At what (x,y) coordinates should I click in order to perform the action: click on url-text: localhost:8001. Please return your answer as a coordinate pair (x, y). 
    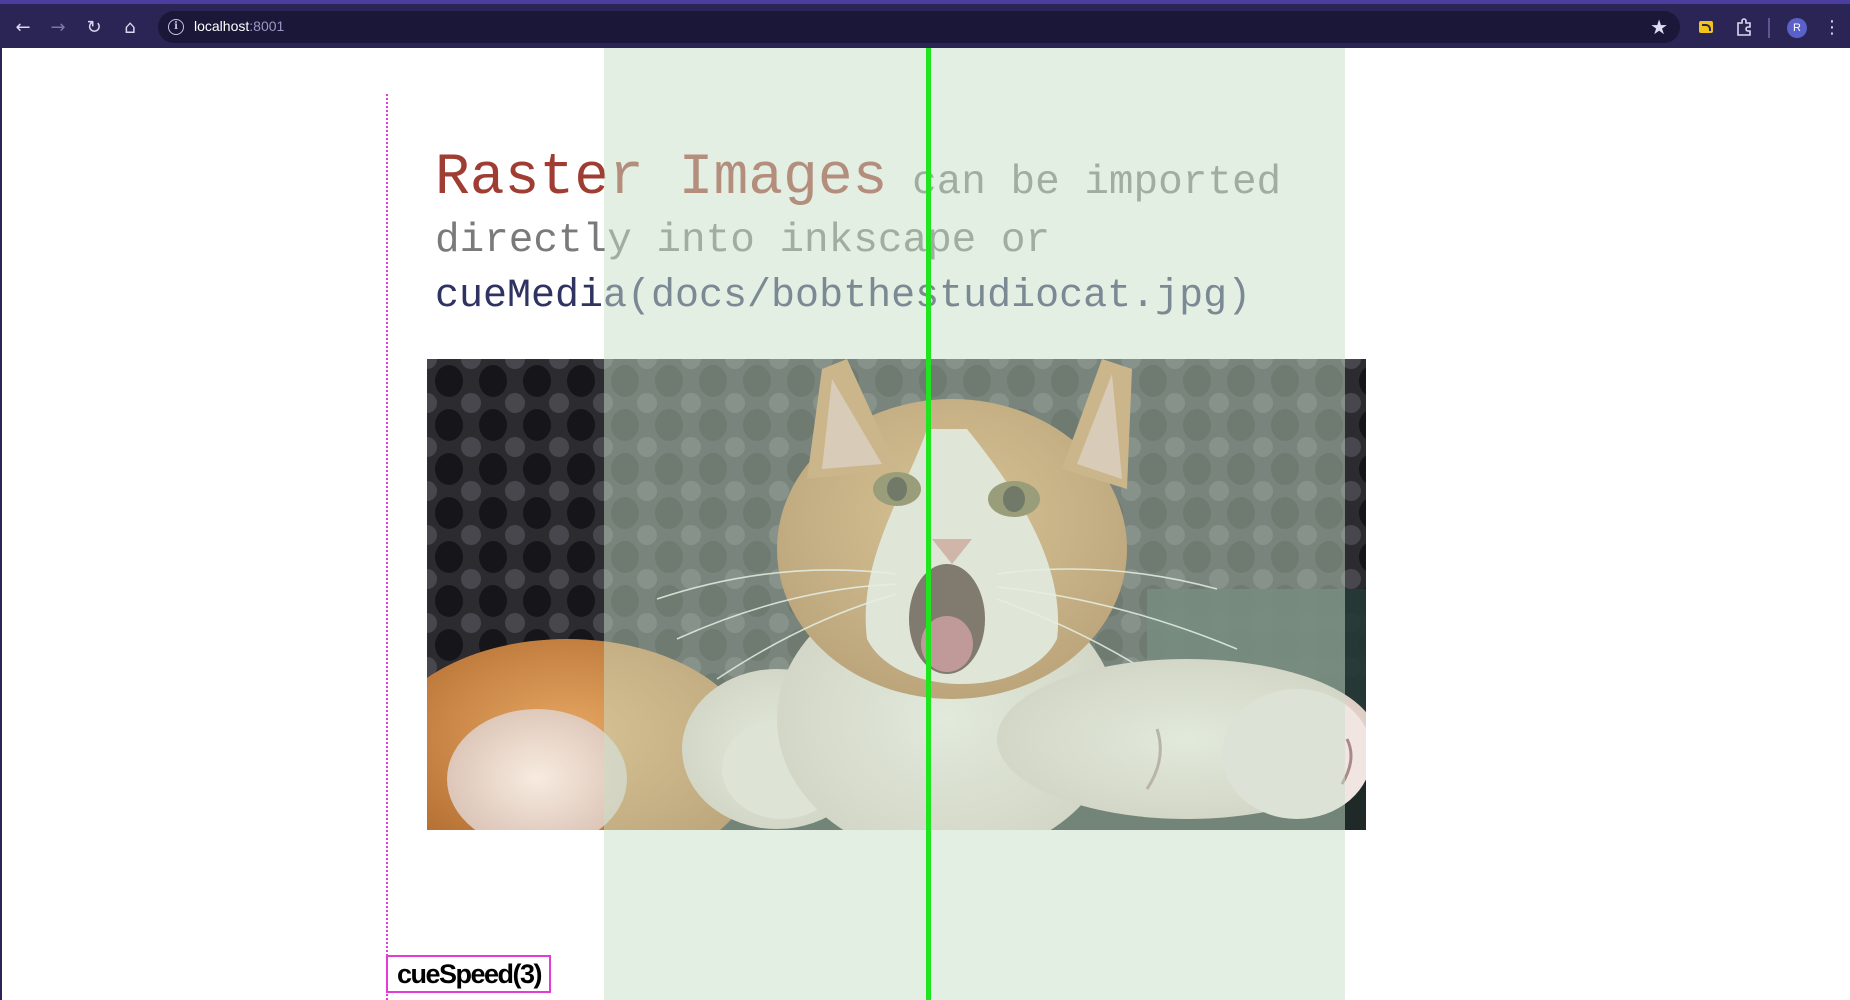
    Looking at the image, I should click on (239, 26).